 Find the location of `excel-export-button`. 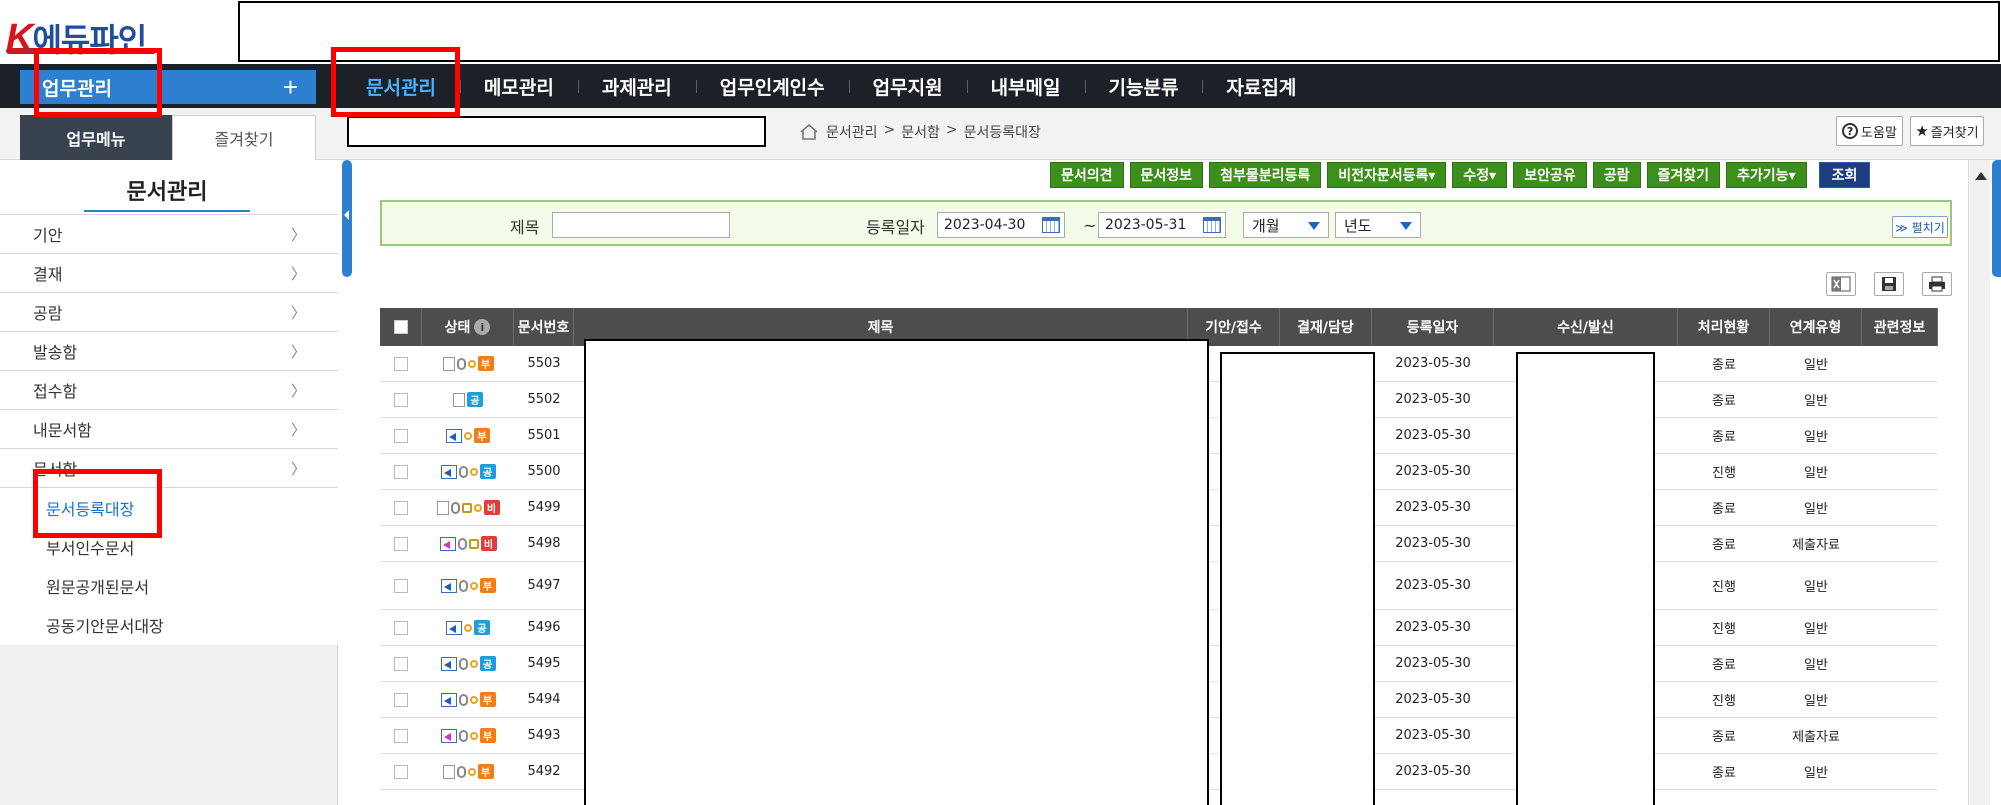

excel-export-button is located at coordinates (1841, 284).